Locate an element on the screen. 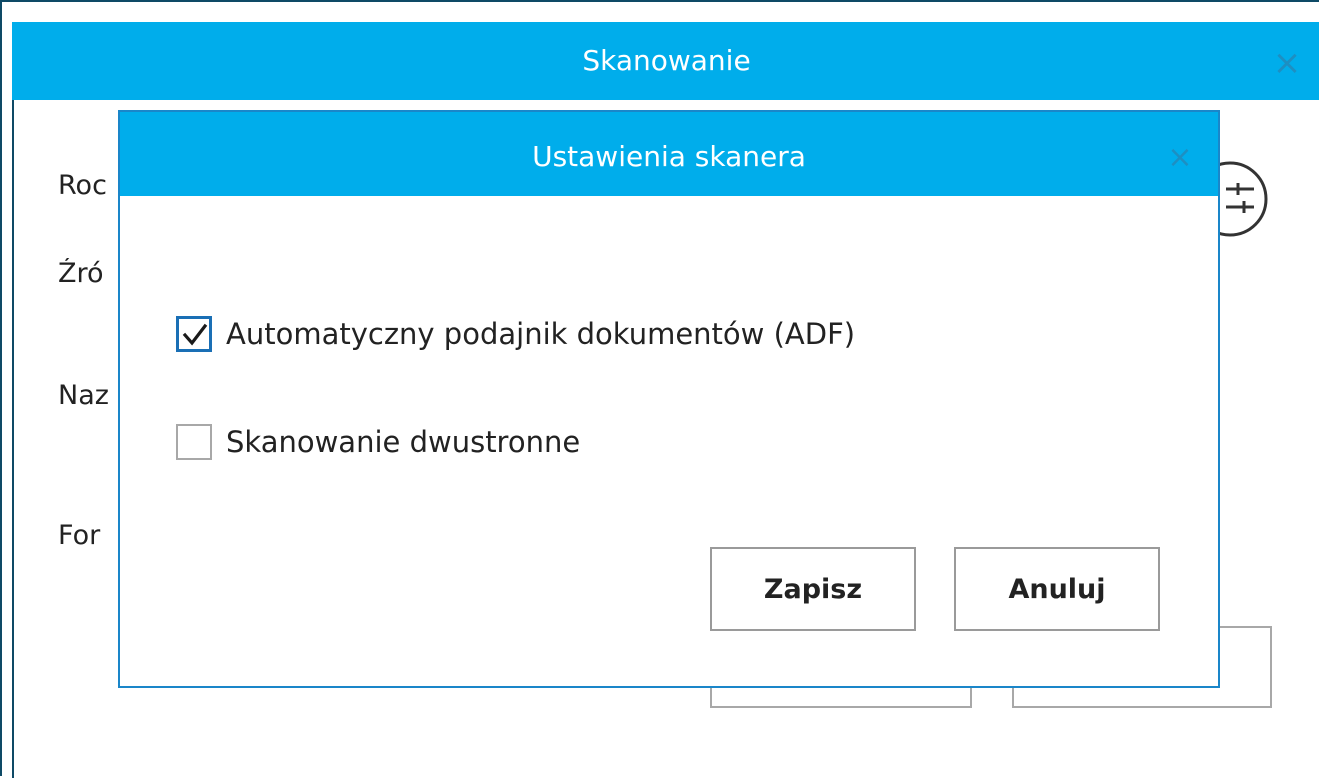 The image size is (1319, 778). scanner-settings-title: Ustawienia skanera is located at coordinates (669, 156).